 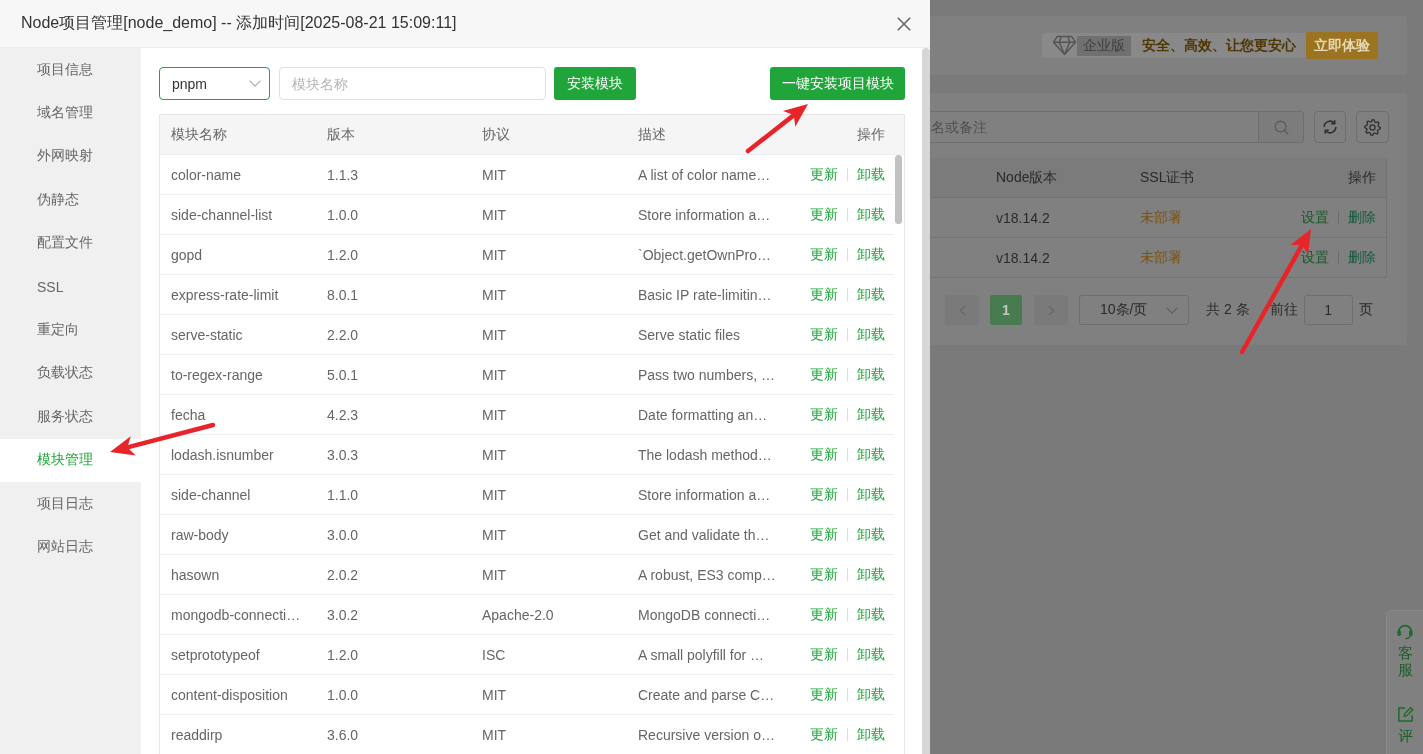 I want to click on page-size-select: 10条/页, so click(x=1134, y=310).